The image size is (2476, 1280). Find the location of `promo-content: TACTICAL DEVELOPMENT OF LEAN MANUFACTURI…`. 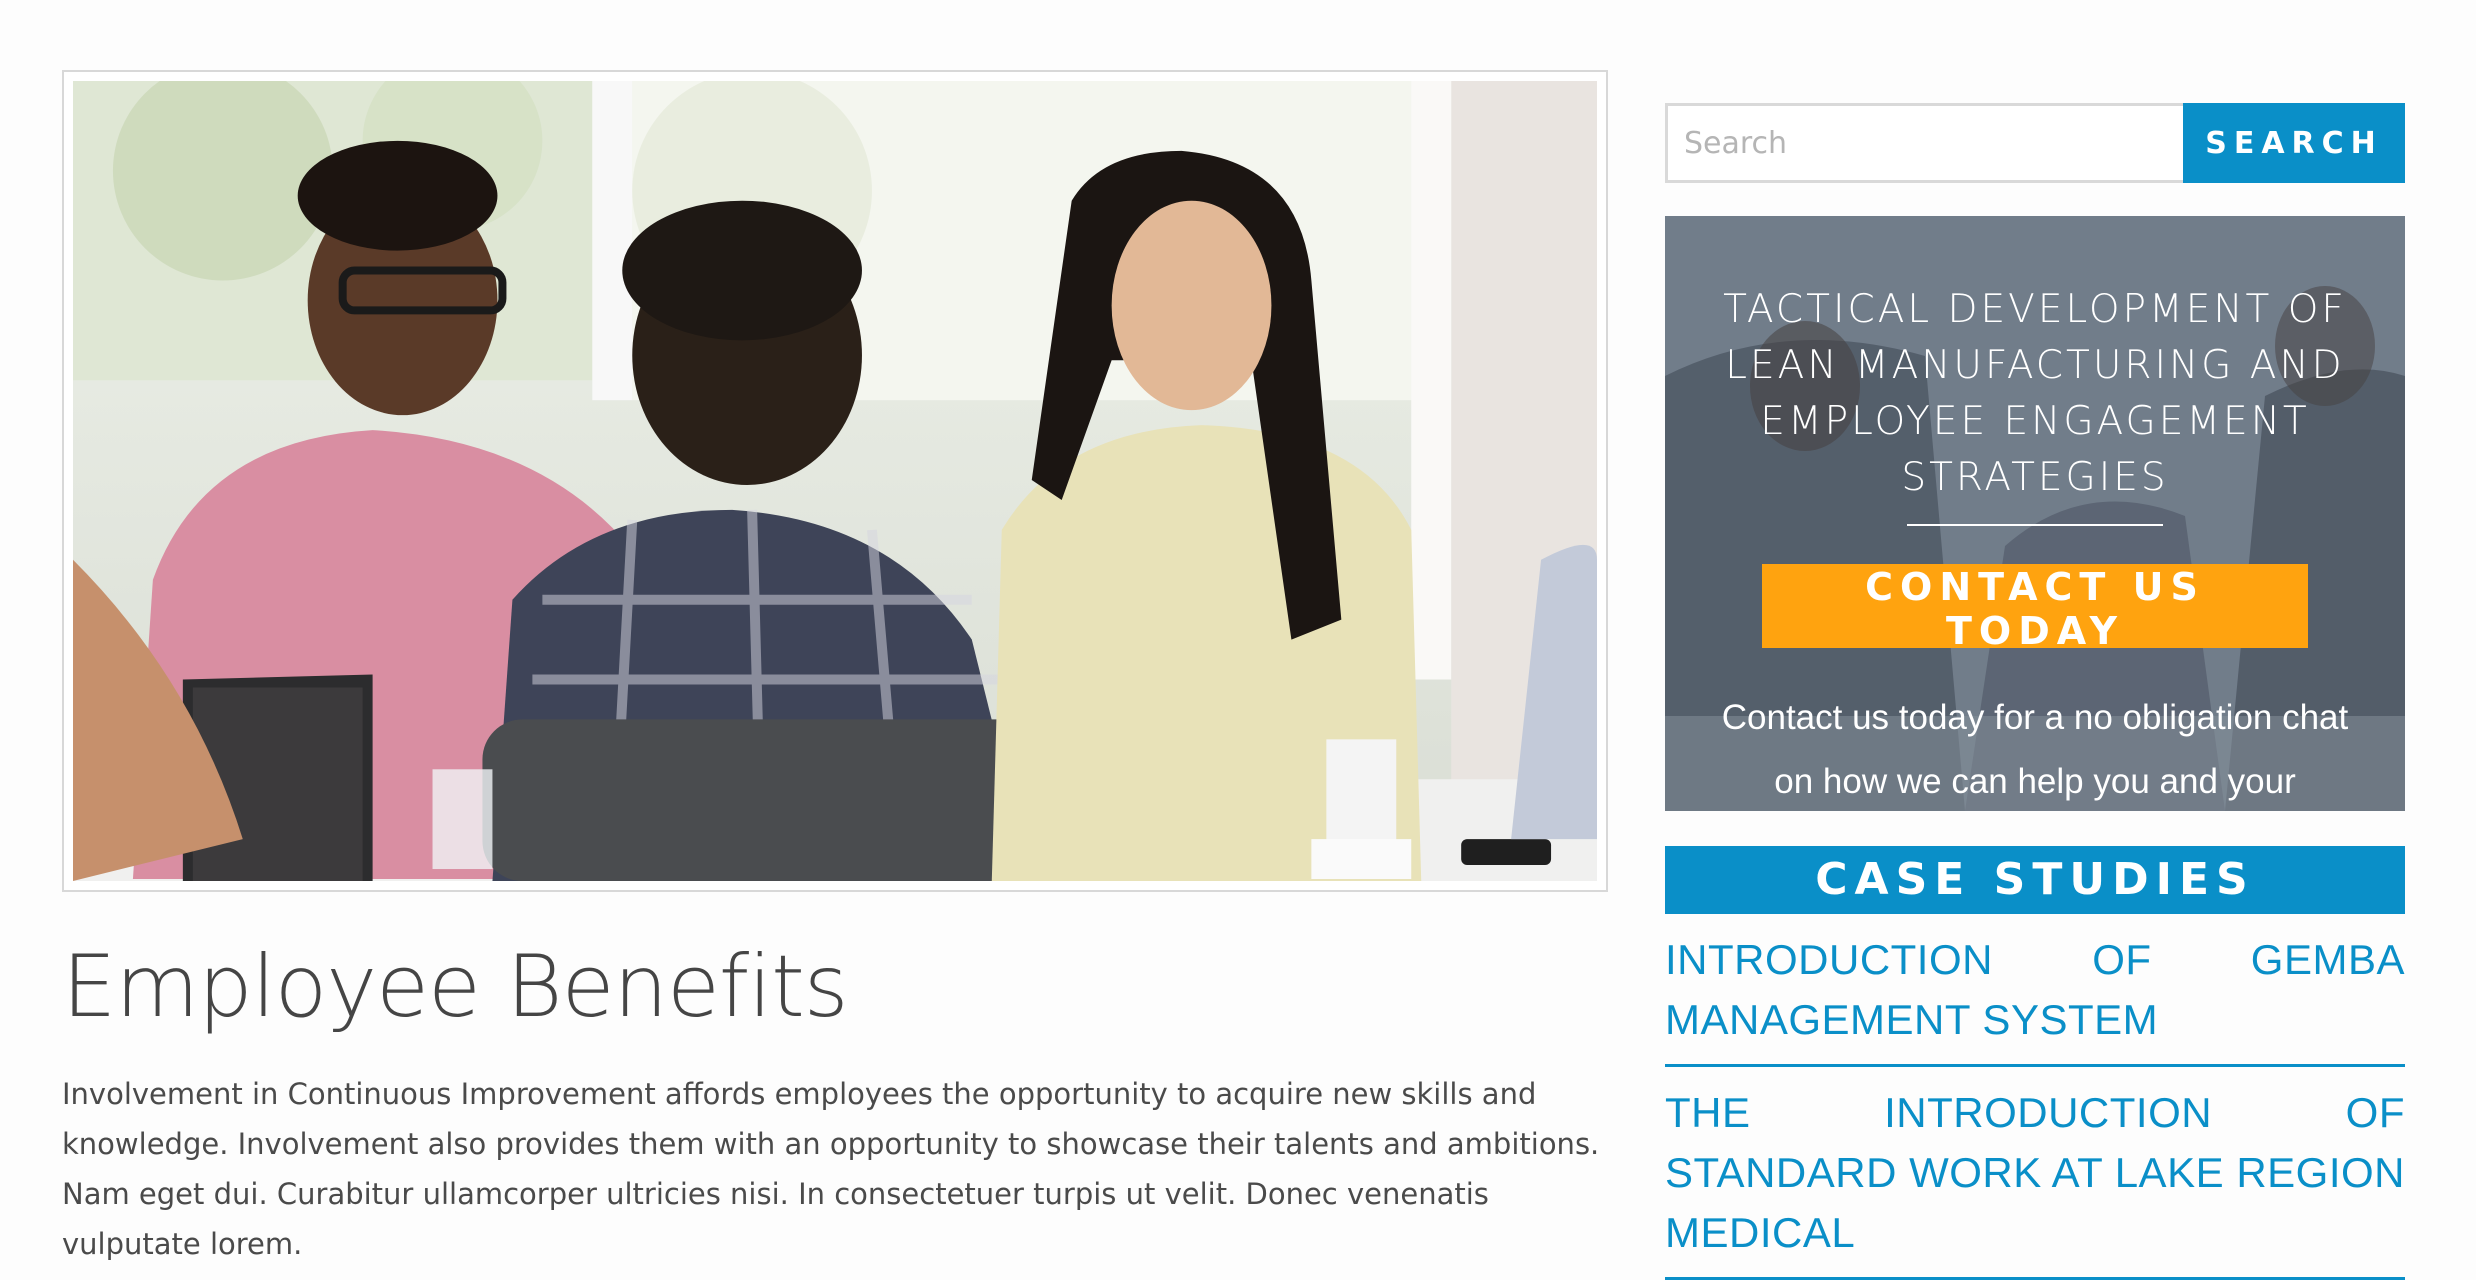

promo-content: TACTICAL DEVELOPMENT OF LEAN MANUFACTURI… is located at coordinates (2035, 513).